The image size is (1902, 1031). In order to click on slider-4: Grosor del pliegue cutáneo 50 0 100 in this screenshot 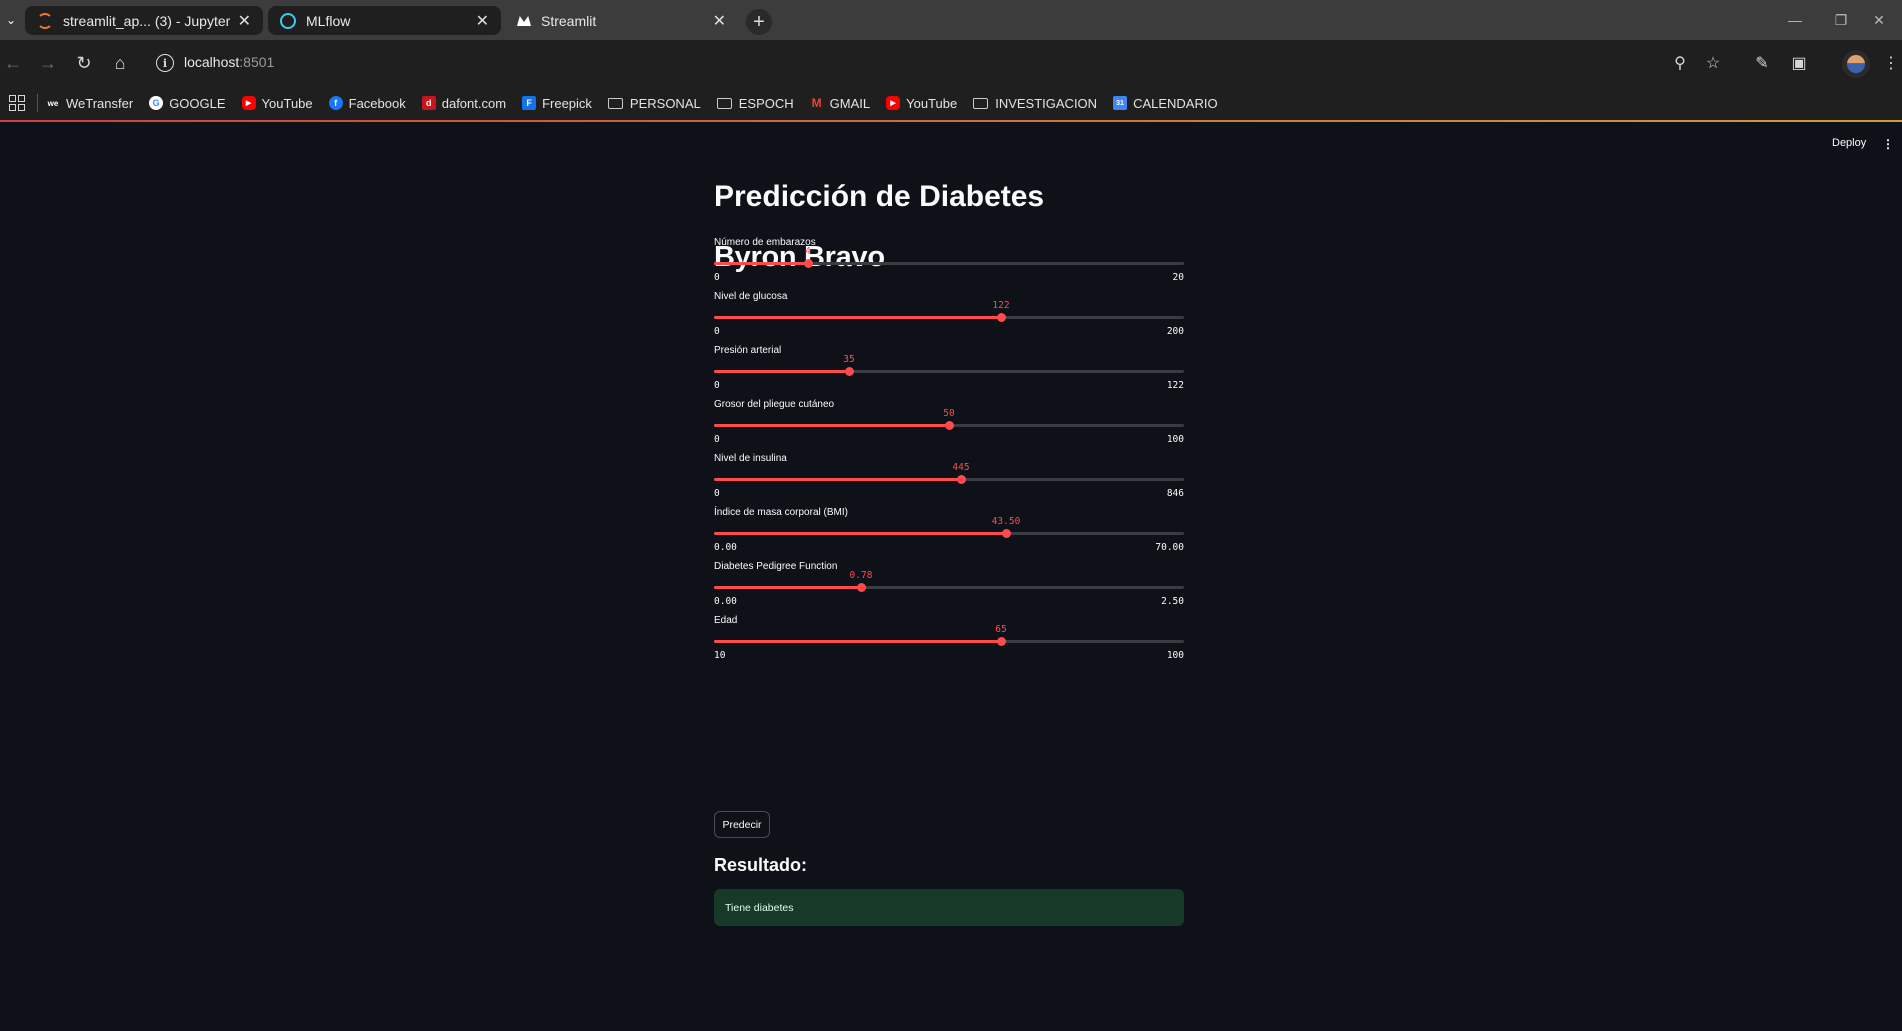, I will do `click(949, 429)`.